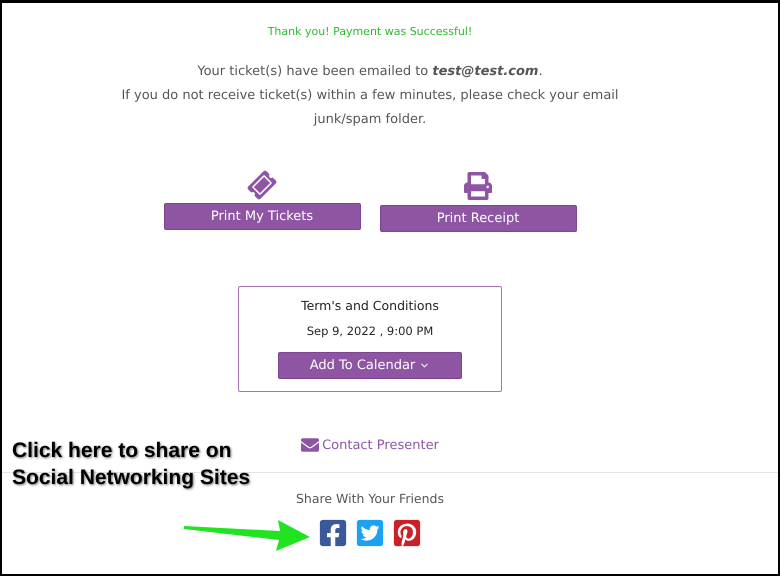 The height and width of the screenshot is (576, 780). I want to click on event-date: Sep 9, 2022 , 9:00 PM, so click(370, 331).